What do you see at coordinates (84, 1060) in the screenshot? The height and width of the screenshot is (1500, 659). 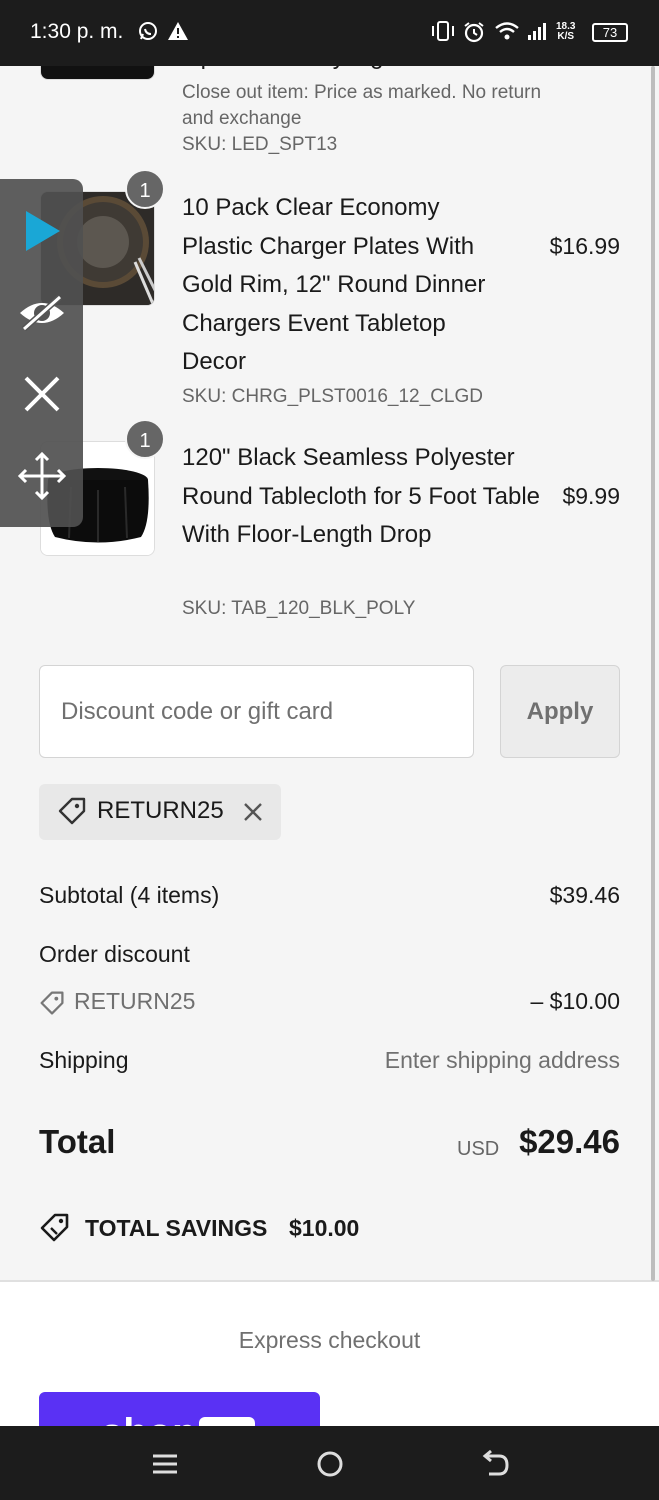 I see `shipping-label: Shipping` at bounding box center [84, 1060].